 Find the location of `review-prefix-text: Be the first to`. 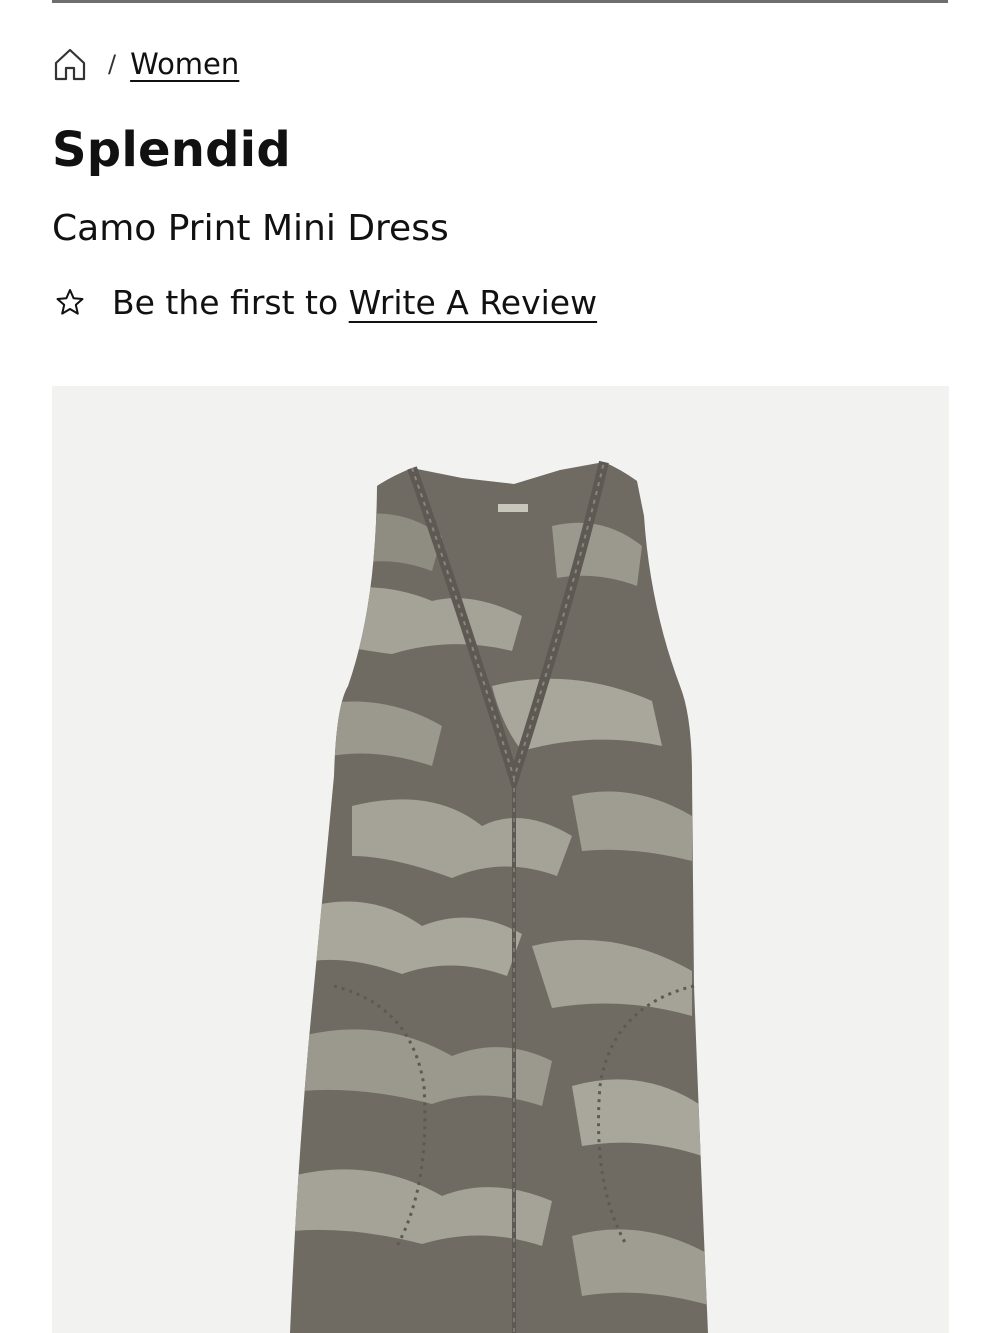

review-prefix-text: Be the first to is located at coordinates (230, 302).